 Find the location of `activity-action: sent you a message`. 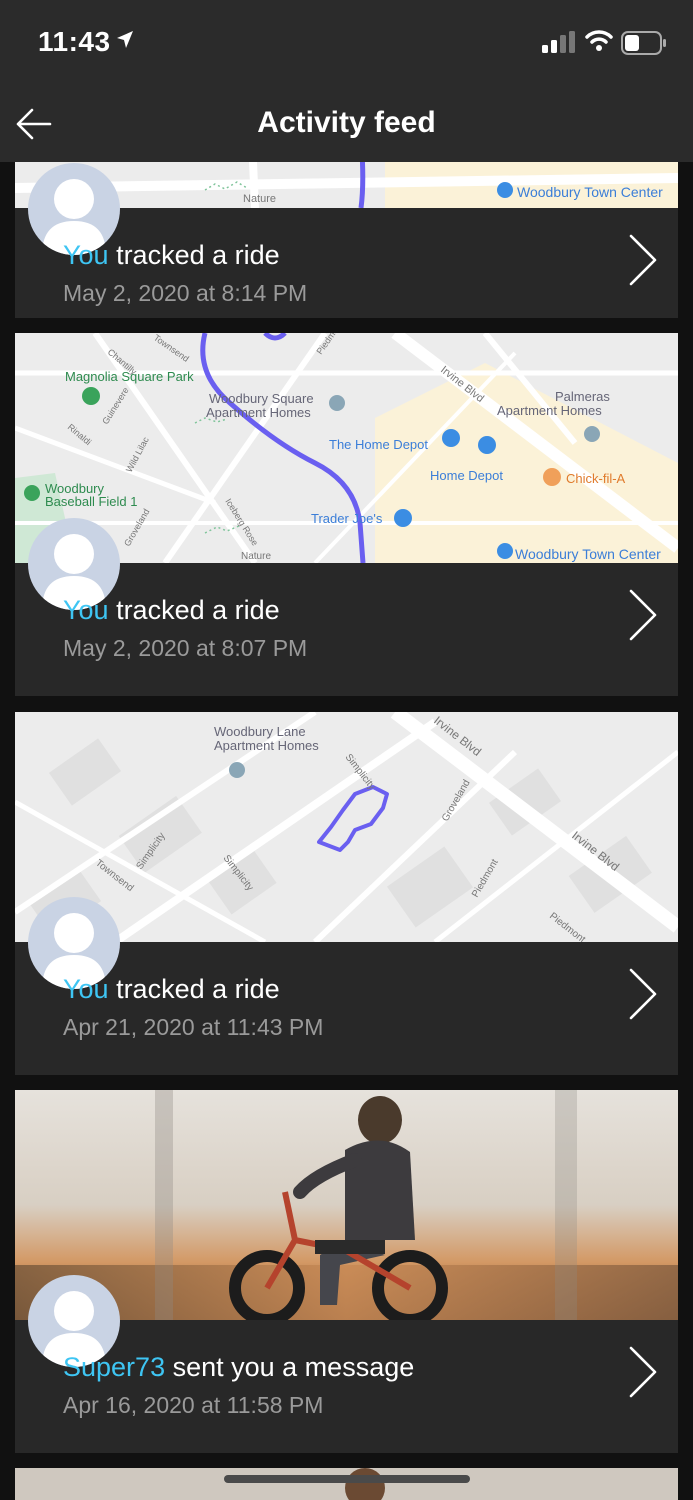

activity-action: sent you a message is located at coordinates (290, 1367).